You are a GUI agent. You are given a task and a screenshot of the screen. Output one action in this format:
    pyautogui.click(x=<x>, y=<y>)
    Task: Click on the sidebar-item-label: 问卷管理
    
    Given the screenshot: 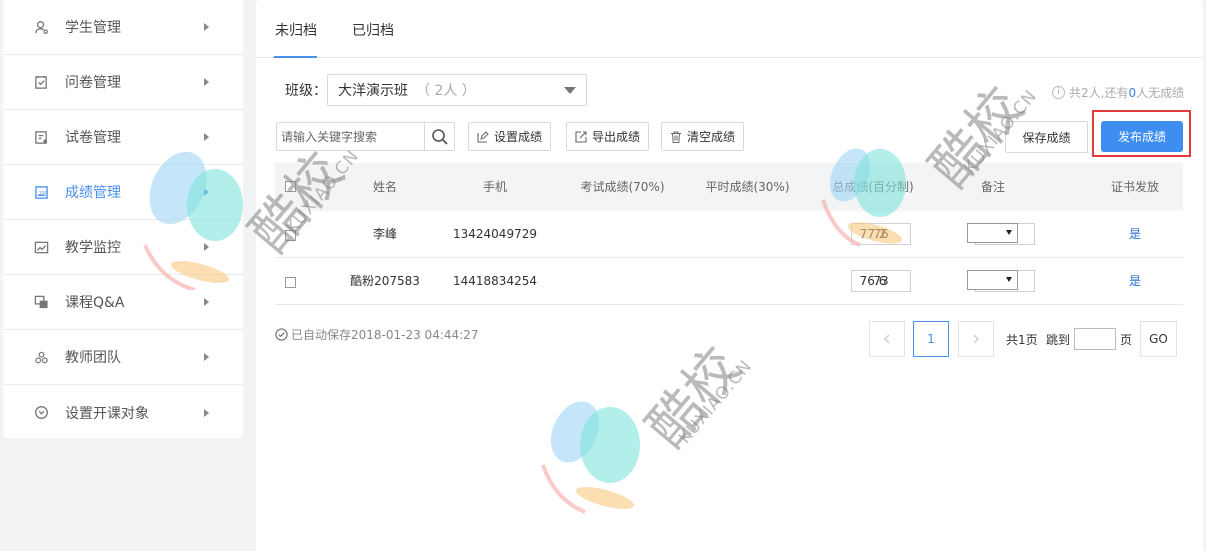 What is the action you would take?
    pyautogui.click(x=93, y=83)
    